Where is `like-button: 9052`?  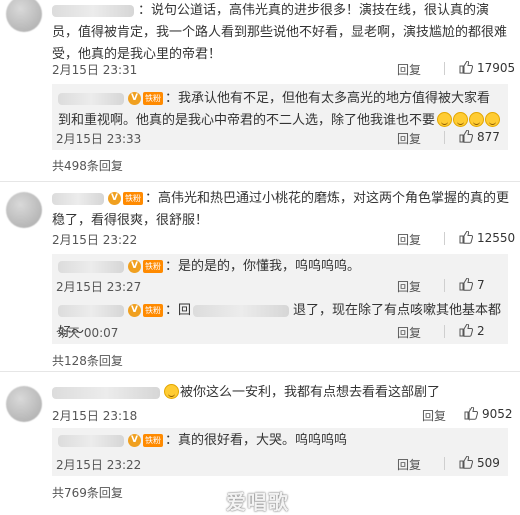
like-button: 9052 is located at coordinates (488, 414).